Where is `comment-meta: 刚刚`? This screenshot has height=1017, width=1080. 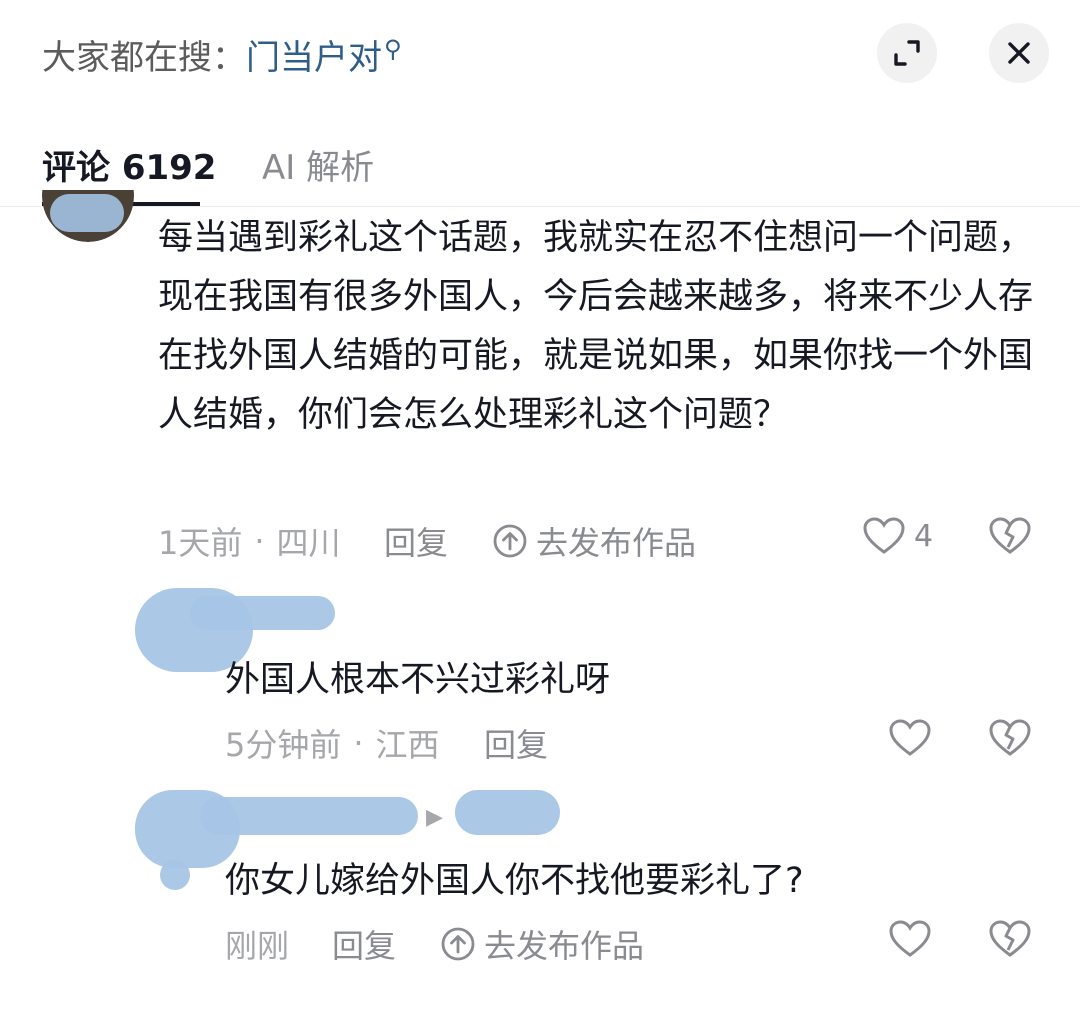 comment-meta: 刚刚 is located at coordinates (257, 944).